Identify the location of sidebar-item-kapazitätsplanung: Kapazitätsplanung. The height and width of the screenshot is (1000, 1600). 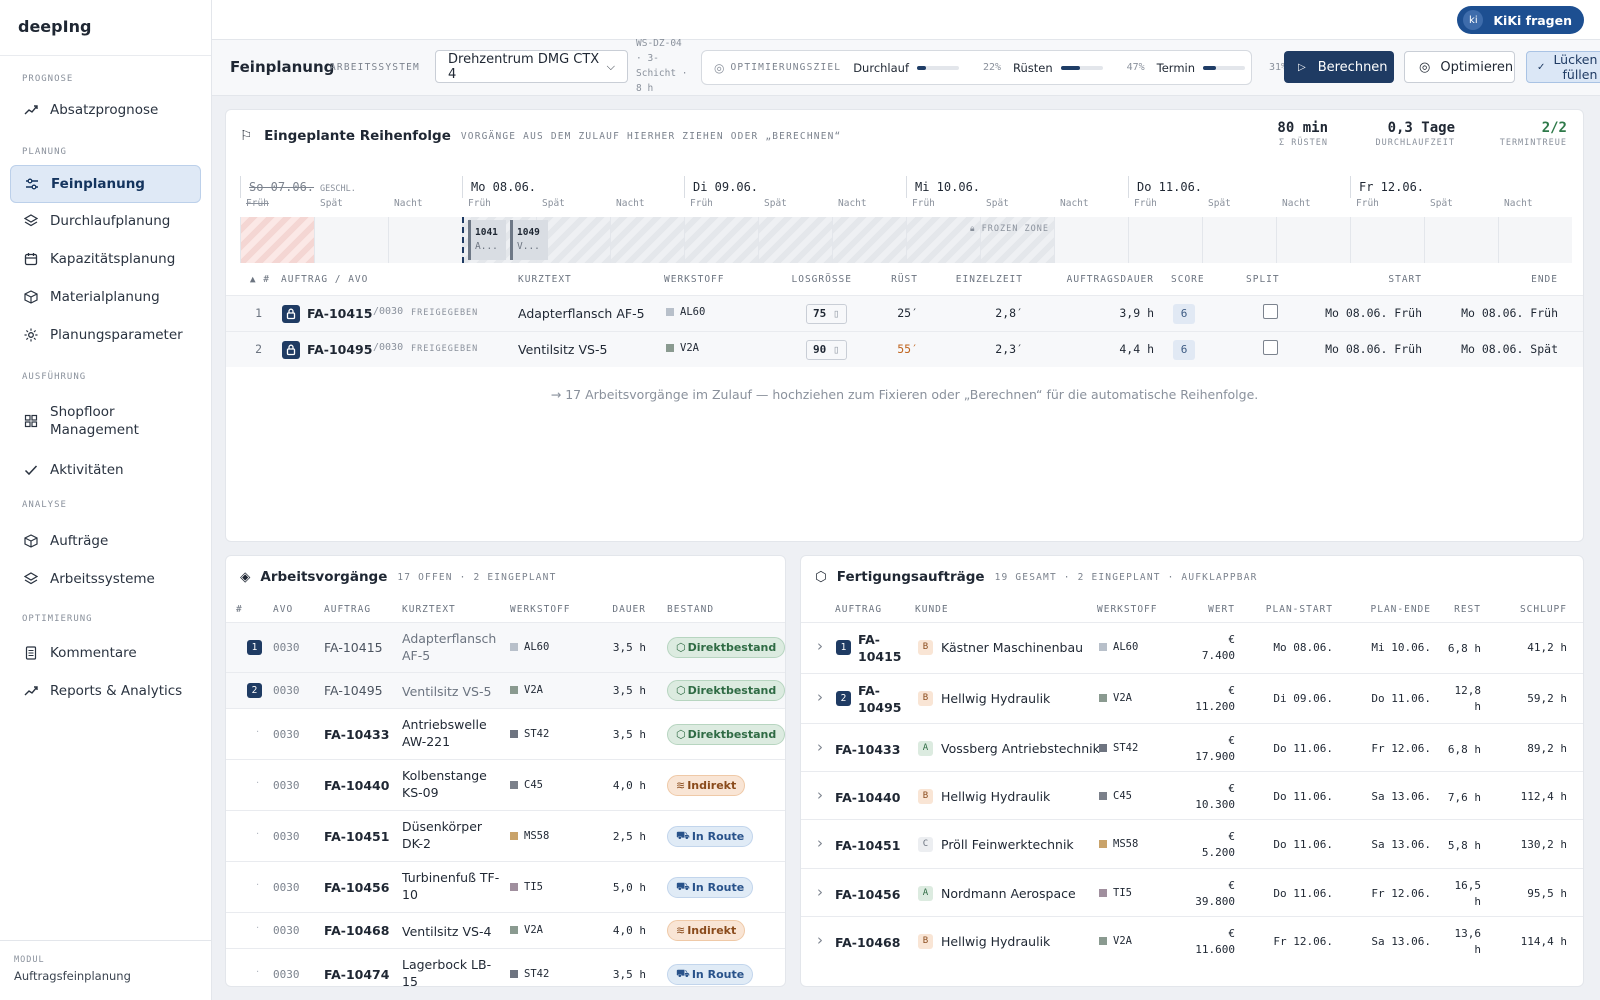
(105, 259).